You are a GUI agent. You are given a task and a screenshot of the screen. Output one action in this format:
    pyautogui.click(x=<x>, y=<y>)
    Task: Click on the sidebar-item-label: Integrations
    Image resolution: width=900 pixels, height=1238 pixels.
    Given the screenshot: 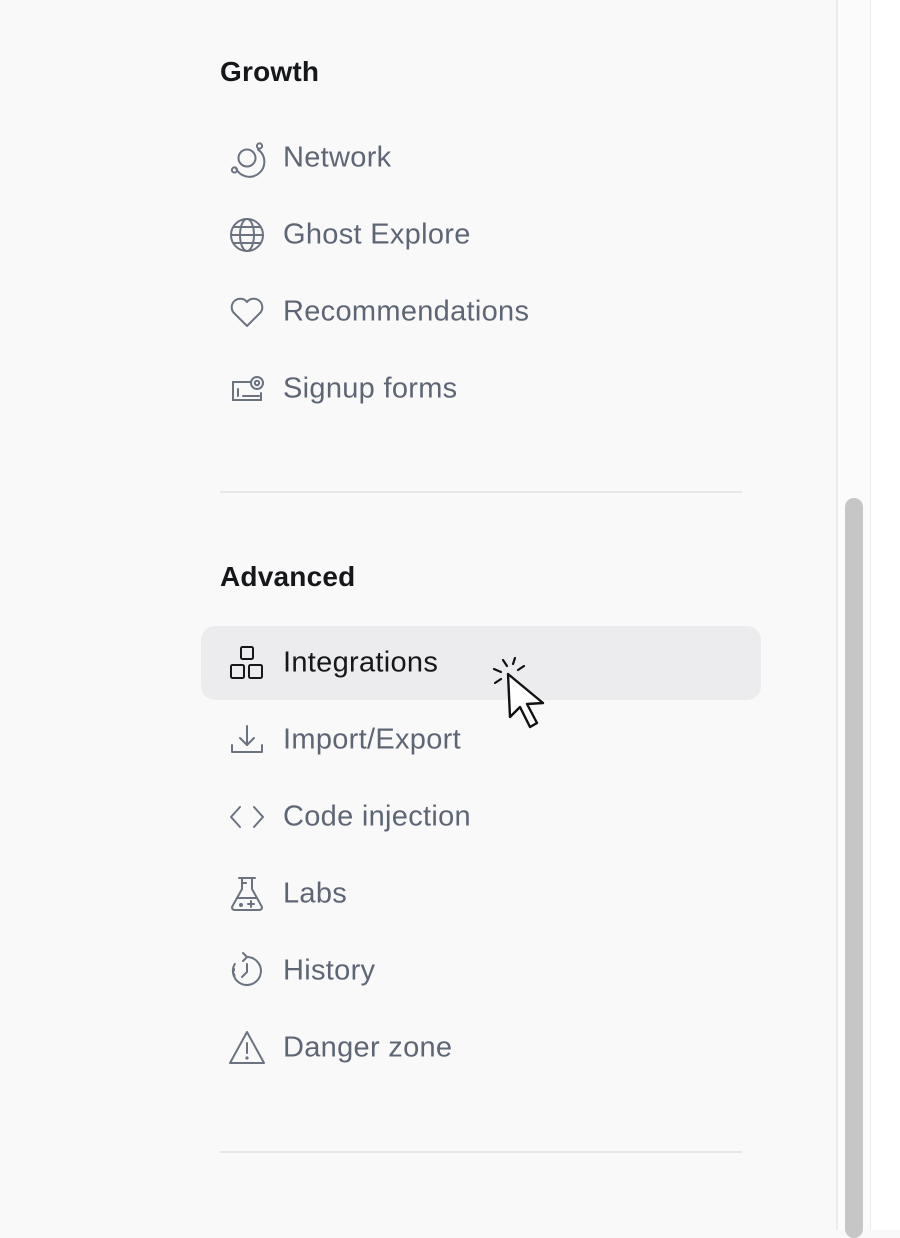 What is the action you would take?
    pyautogui.click(x=361, y=662)
    